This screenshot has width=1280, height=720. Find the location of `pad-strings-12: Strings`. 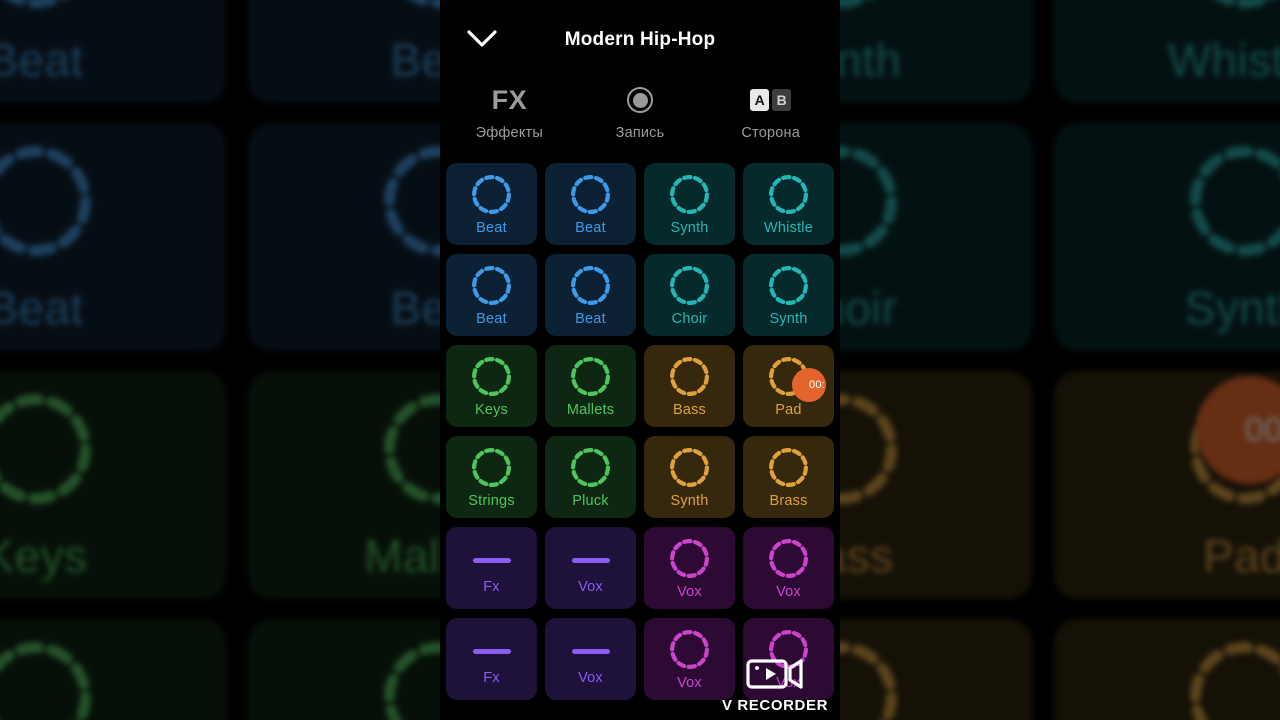

pad-strings-12: Strings is located at coordinates (491, 477).